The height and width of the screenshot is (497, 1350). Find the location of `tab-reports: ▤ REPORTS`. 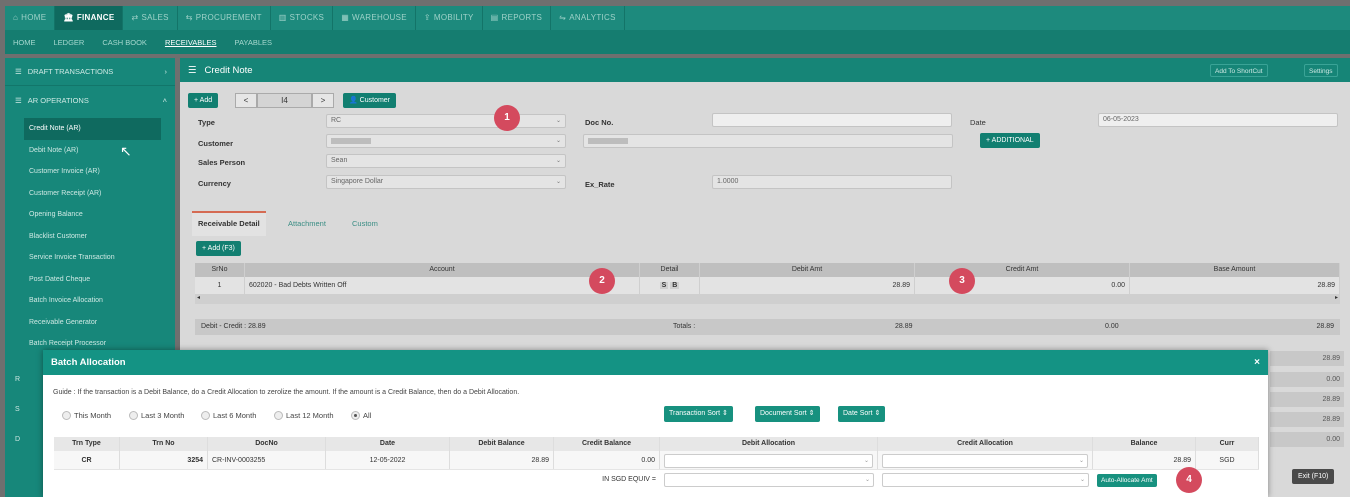

tab-reports: ▤ REPORTS is located at coordinates (517, 18).